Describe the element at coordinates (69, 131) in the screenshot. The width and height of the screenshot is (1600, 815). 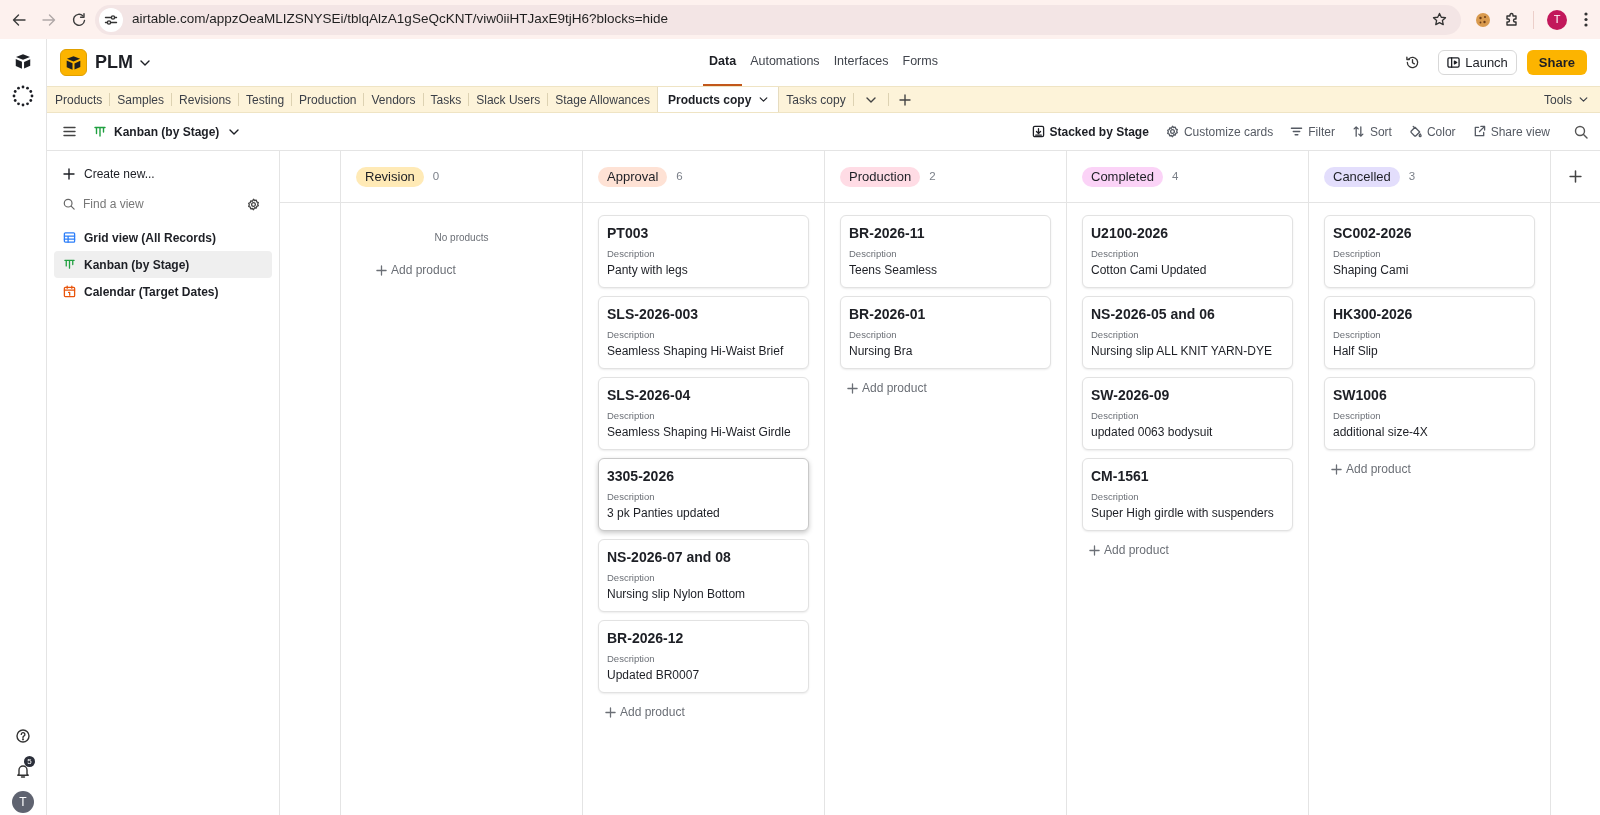
I see `menu-icon` at that location.